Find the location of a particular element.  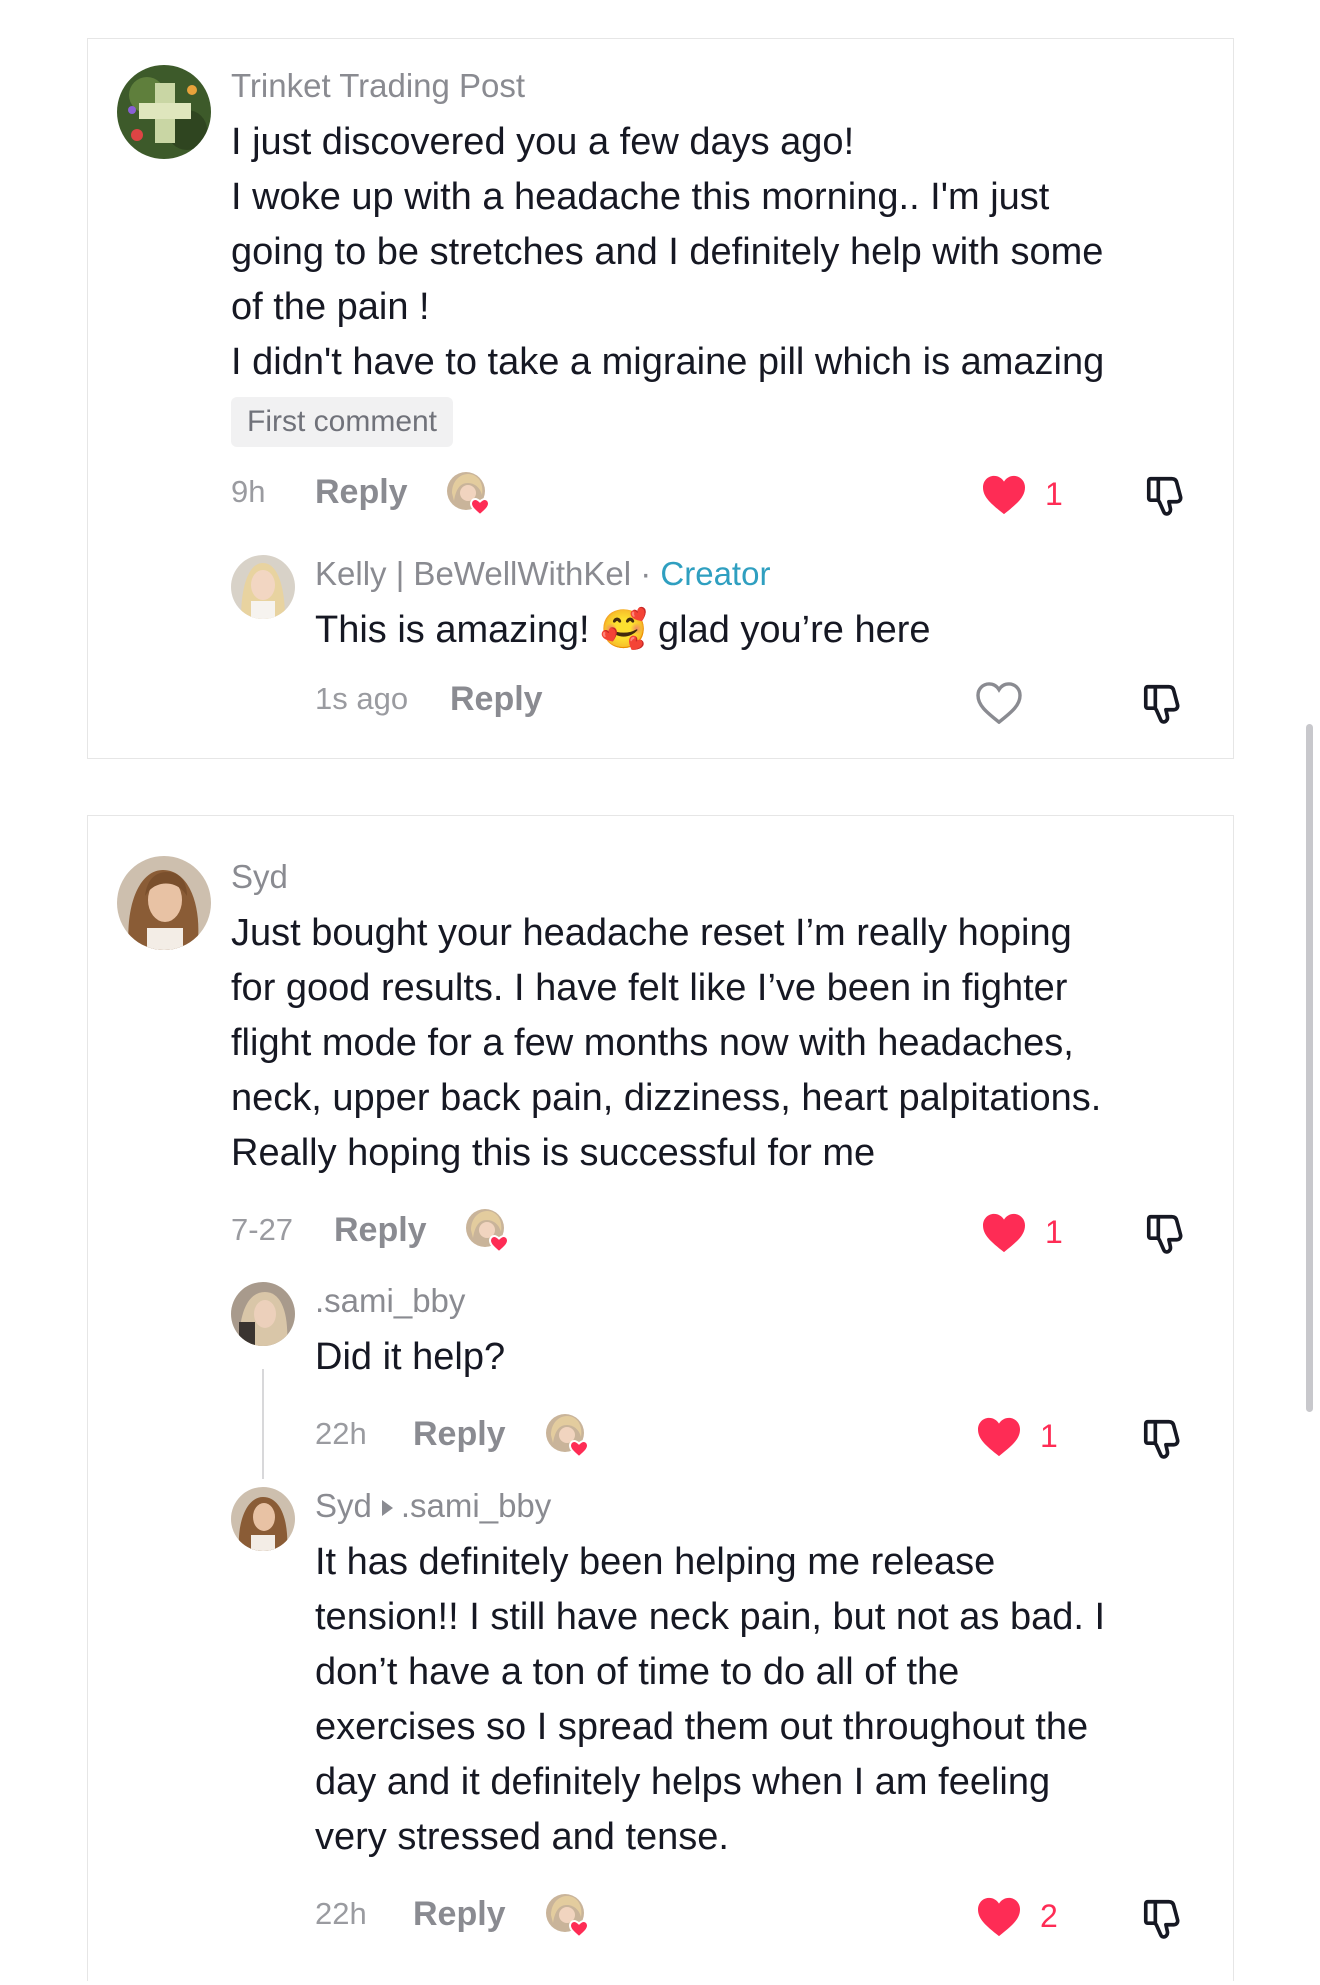

reply-author: Syd .sami_bby is located at coordinates (433, 1506).